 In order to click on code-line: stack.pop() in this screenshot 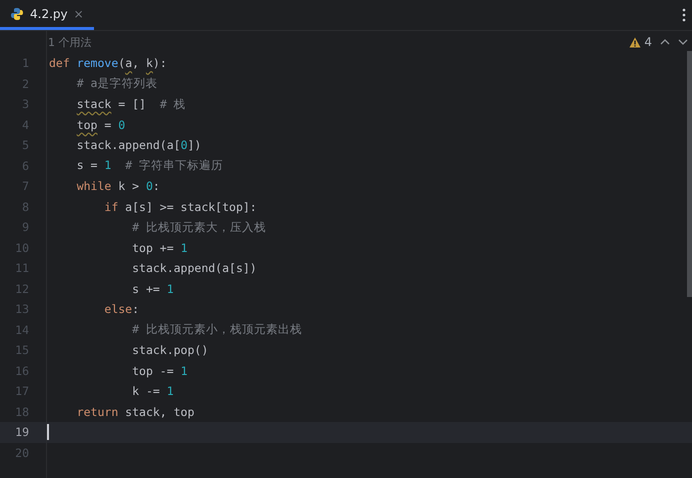, I will do `click(169, 350)`.